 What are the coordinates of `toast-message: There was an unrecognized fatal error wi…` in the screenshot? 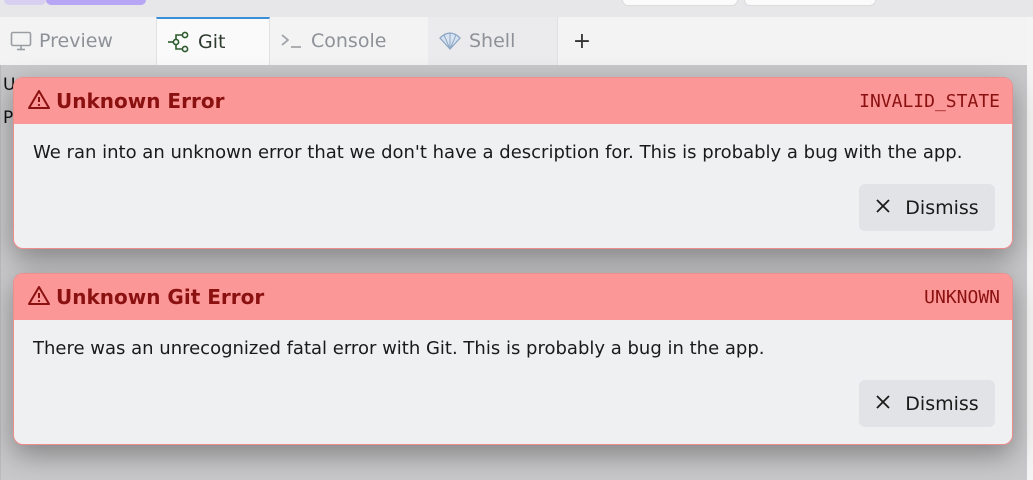 It's located at (399, 348).